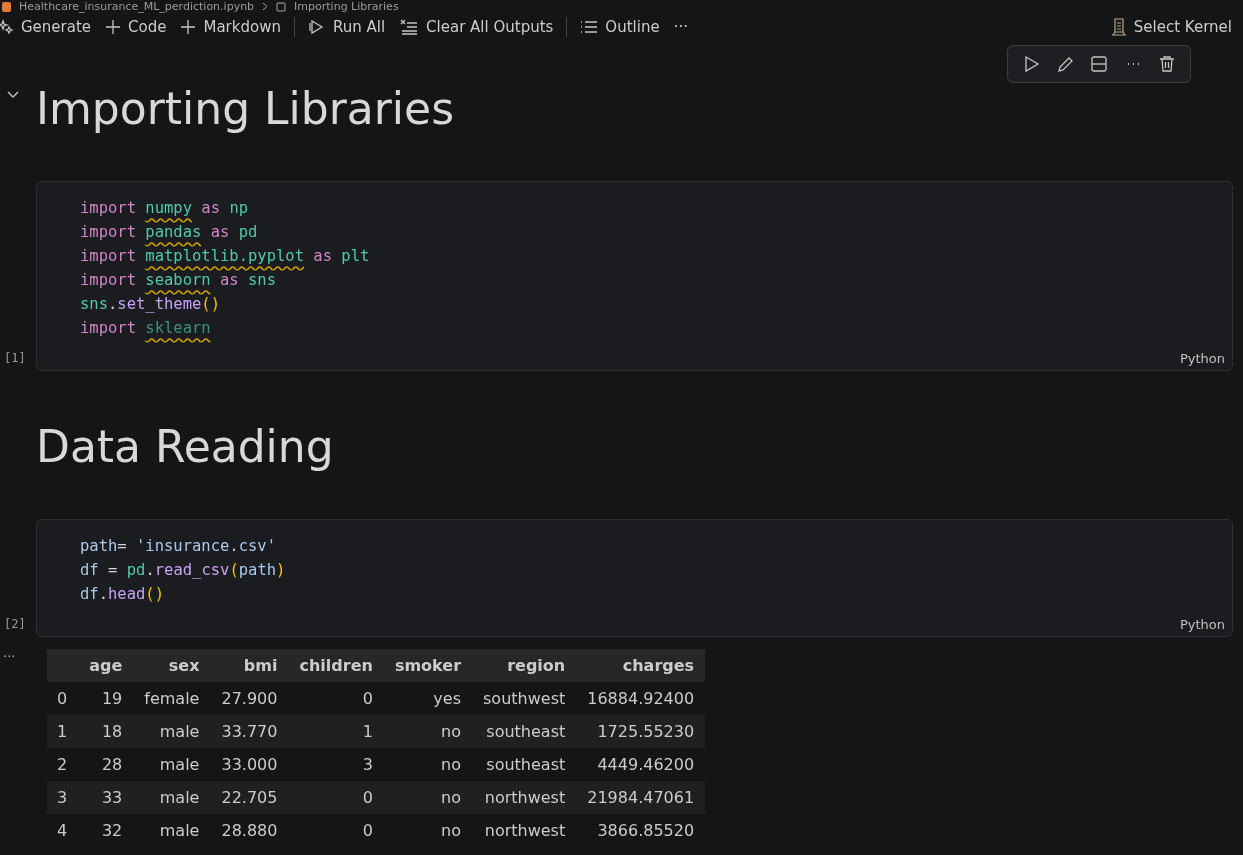 The image size is (1243, 855). Describe the element at coordinates (1118, 27) in the screenshot. I see `kernel-icon` at that location.